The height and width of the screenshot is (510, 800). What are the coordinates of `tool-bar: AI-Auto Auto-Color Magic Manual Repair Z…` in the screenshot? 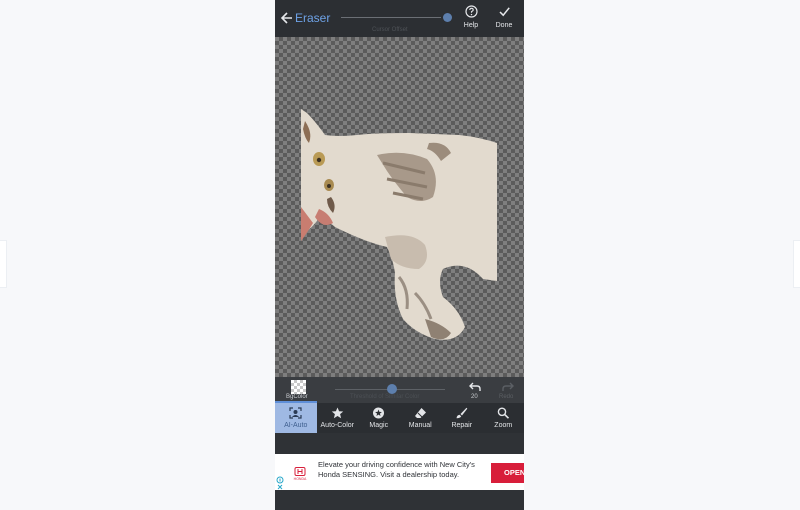 It's located at (400, 417).